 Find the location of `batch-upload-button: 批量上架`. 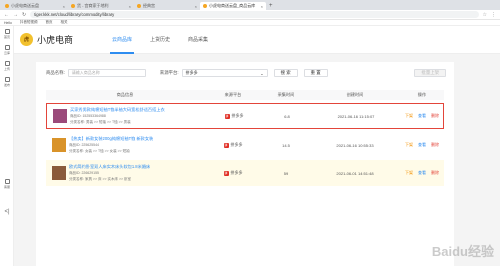

batch-upload-button: 批量上架 is located at coordinates (430, 73).